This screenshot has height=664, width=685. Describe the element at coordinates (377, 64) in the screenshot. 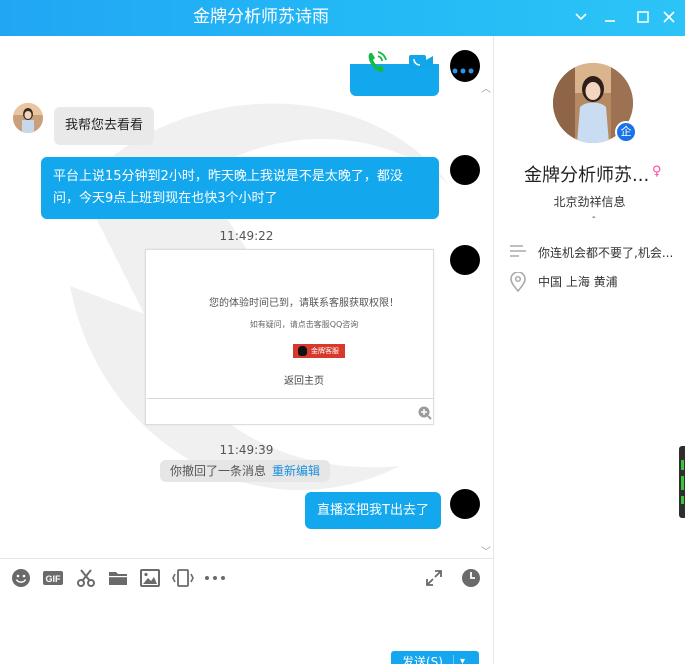

I see `voice-call-icon` at that location.